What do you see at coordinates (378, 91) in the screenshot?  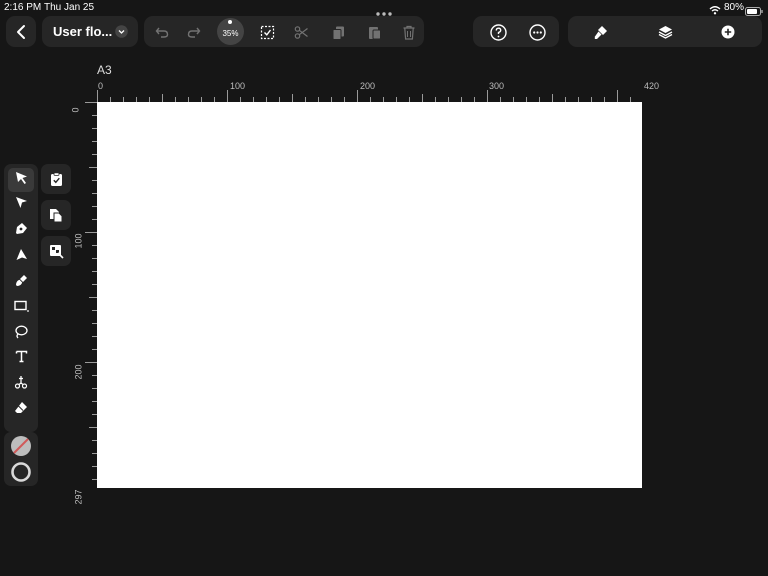 I see `horizontal-ruler: 0 100 200 300 420` at bounding box center [378, 91].